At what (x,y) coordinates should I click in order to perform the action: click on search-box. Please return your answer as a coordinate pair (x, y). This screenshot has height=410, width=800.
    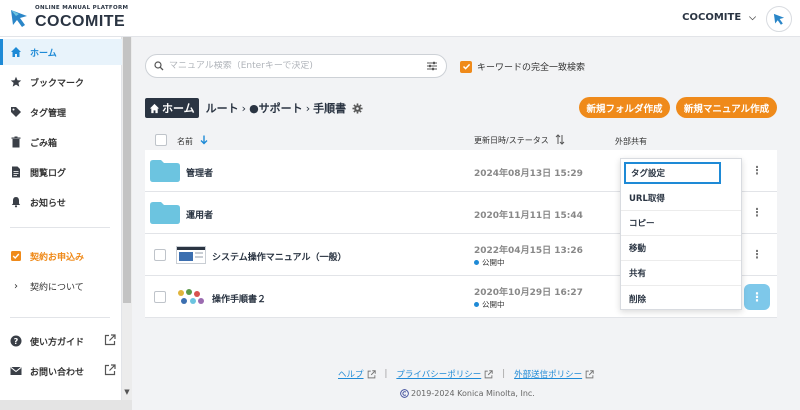
    Looking at the image, I should click on (296, 66).